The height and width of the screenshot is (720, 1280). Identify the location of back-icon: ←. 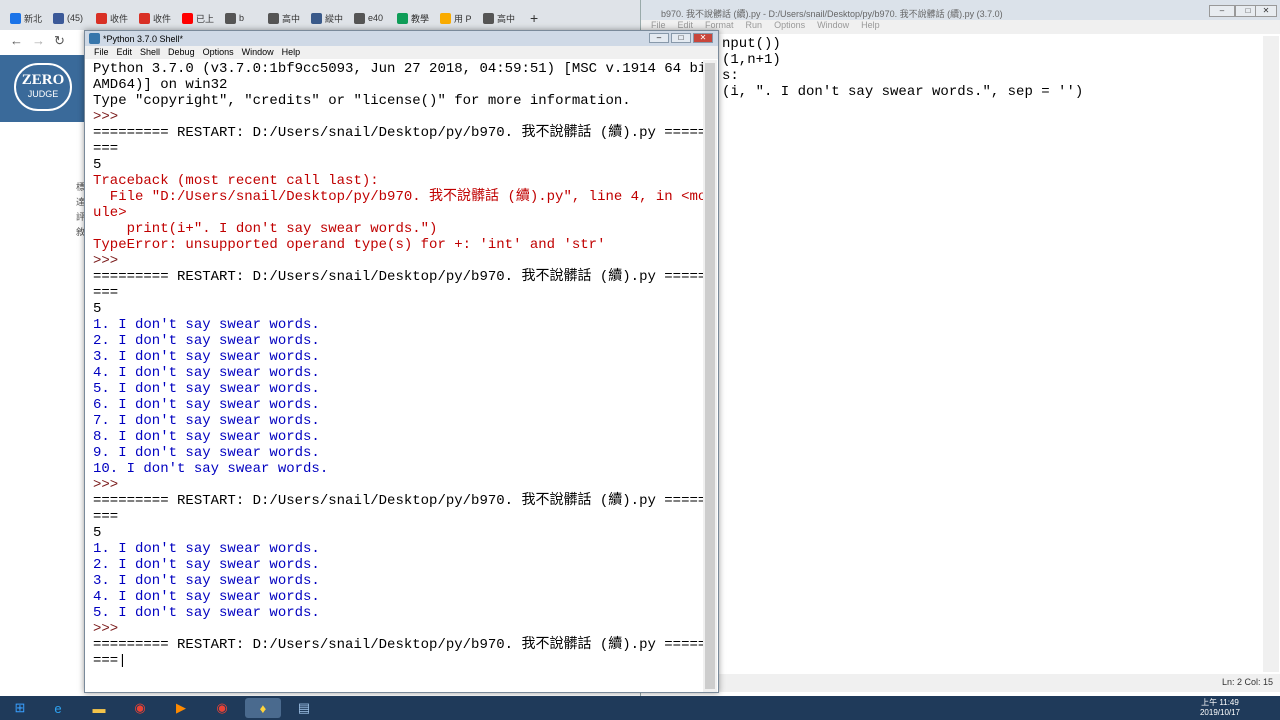
(16, 40).